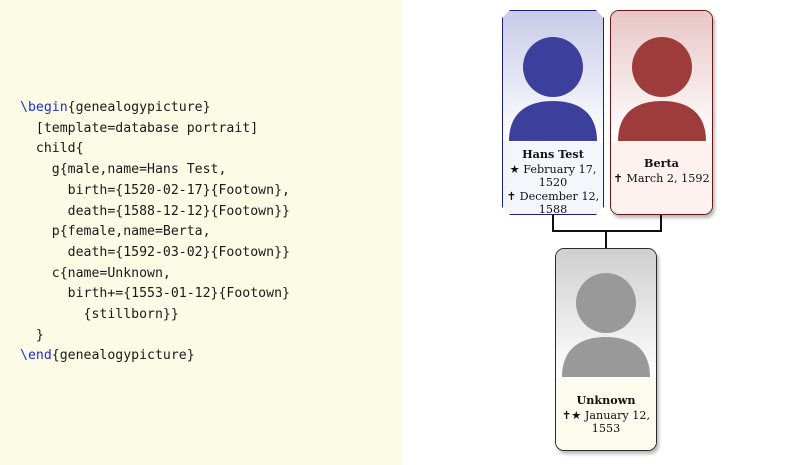  Describe the element at coordinates (617, 422) in the screenshot. I see `stillborn-date: January 12, 1553` at that location.